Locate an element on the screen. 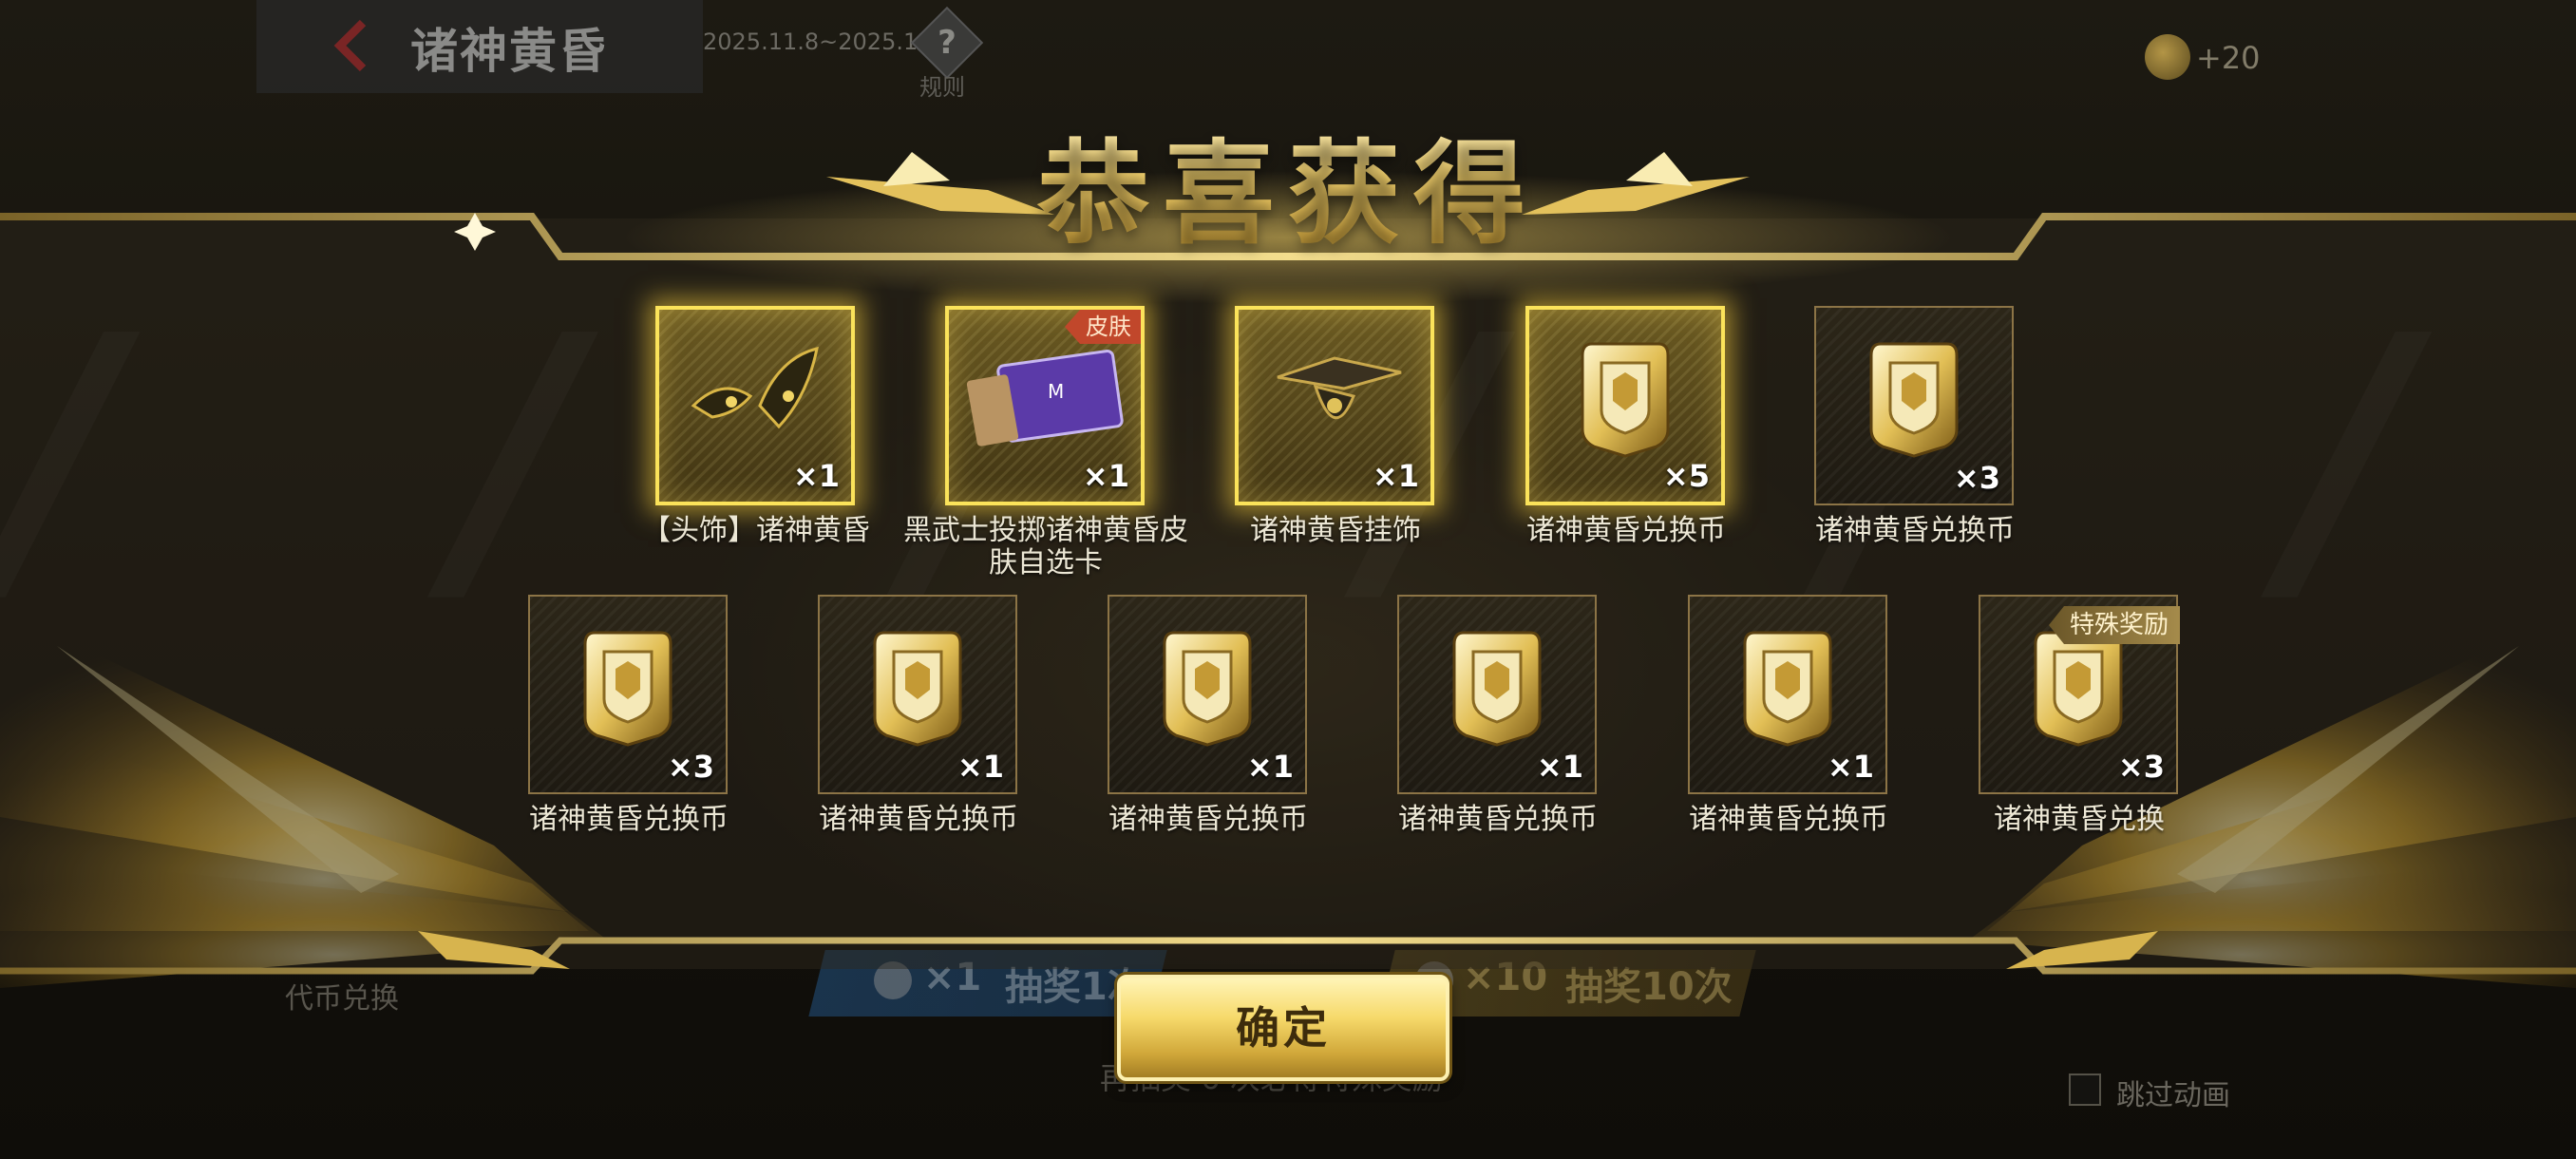  confirm-button-label: 确定 is located at coordinates (1283, 1028).